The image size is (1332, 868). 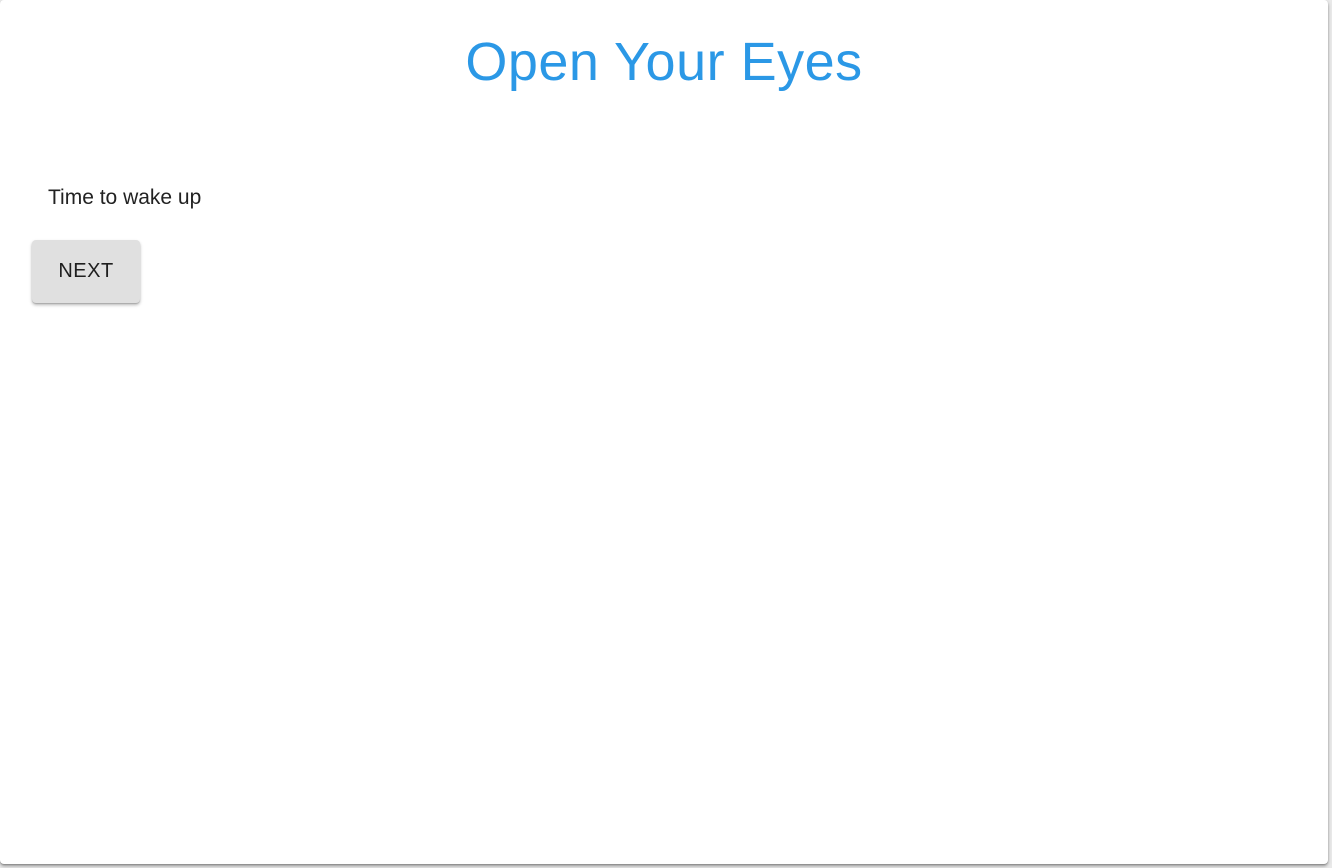 What do you see at coordinates (664, 62) in the screenshot?
I see `page-title: Open Your Eyes` at bounding box center [664, 62].